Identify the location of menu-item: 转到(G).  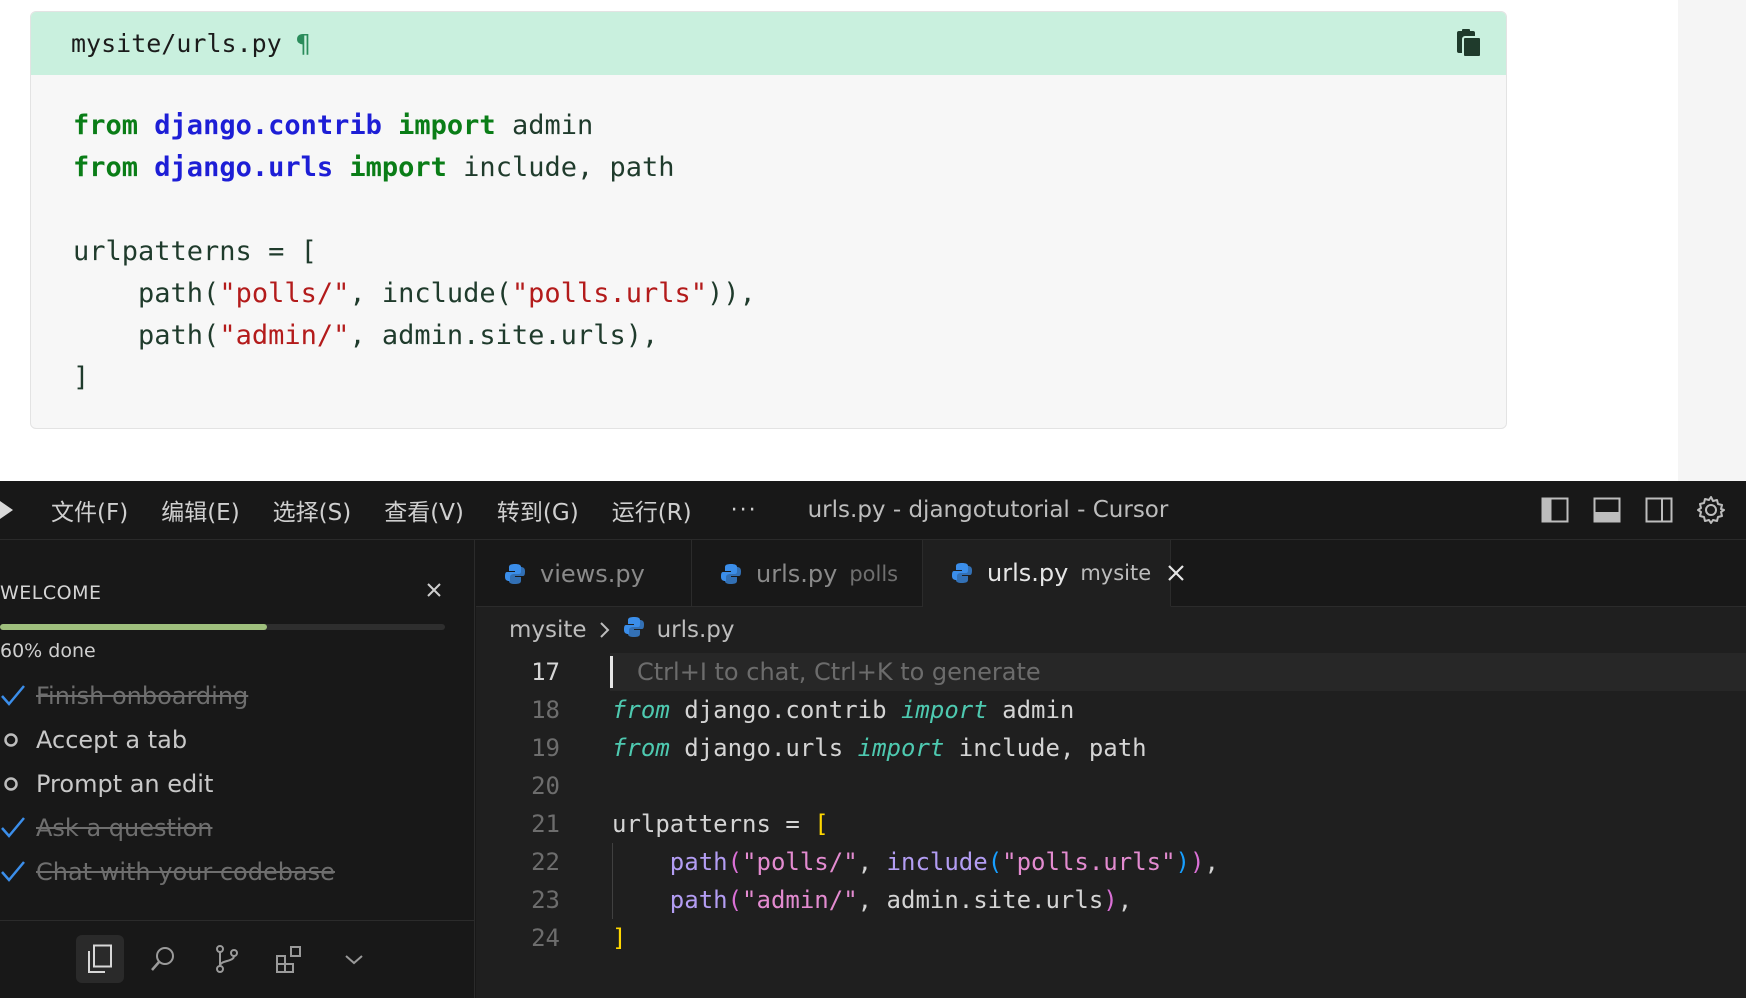
(538, 510).